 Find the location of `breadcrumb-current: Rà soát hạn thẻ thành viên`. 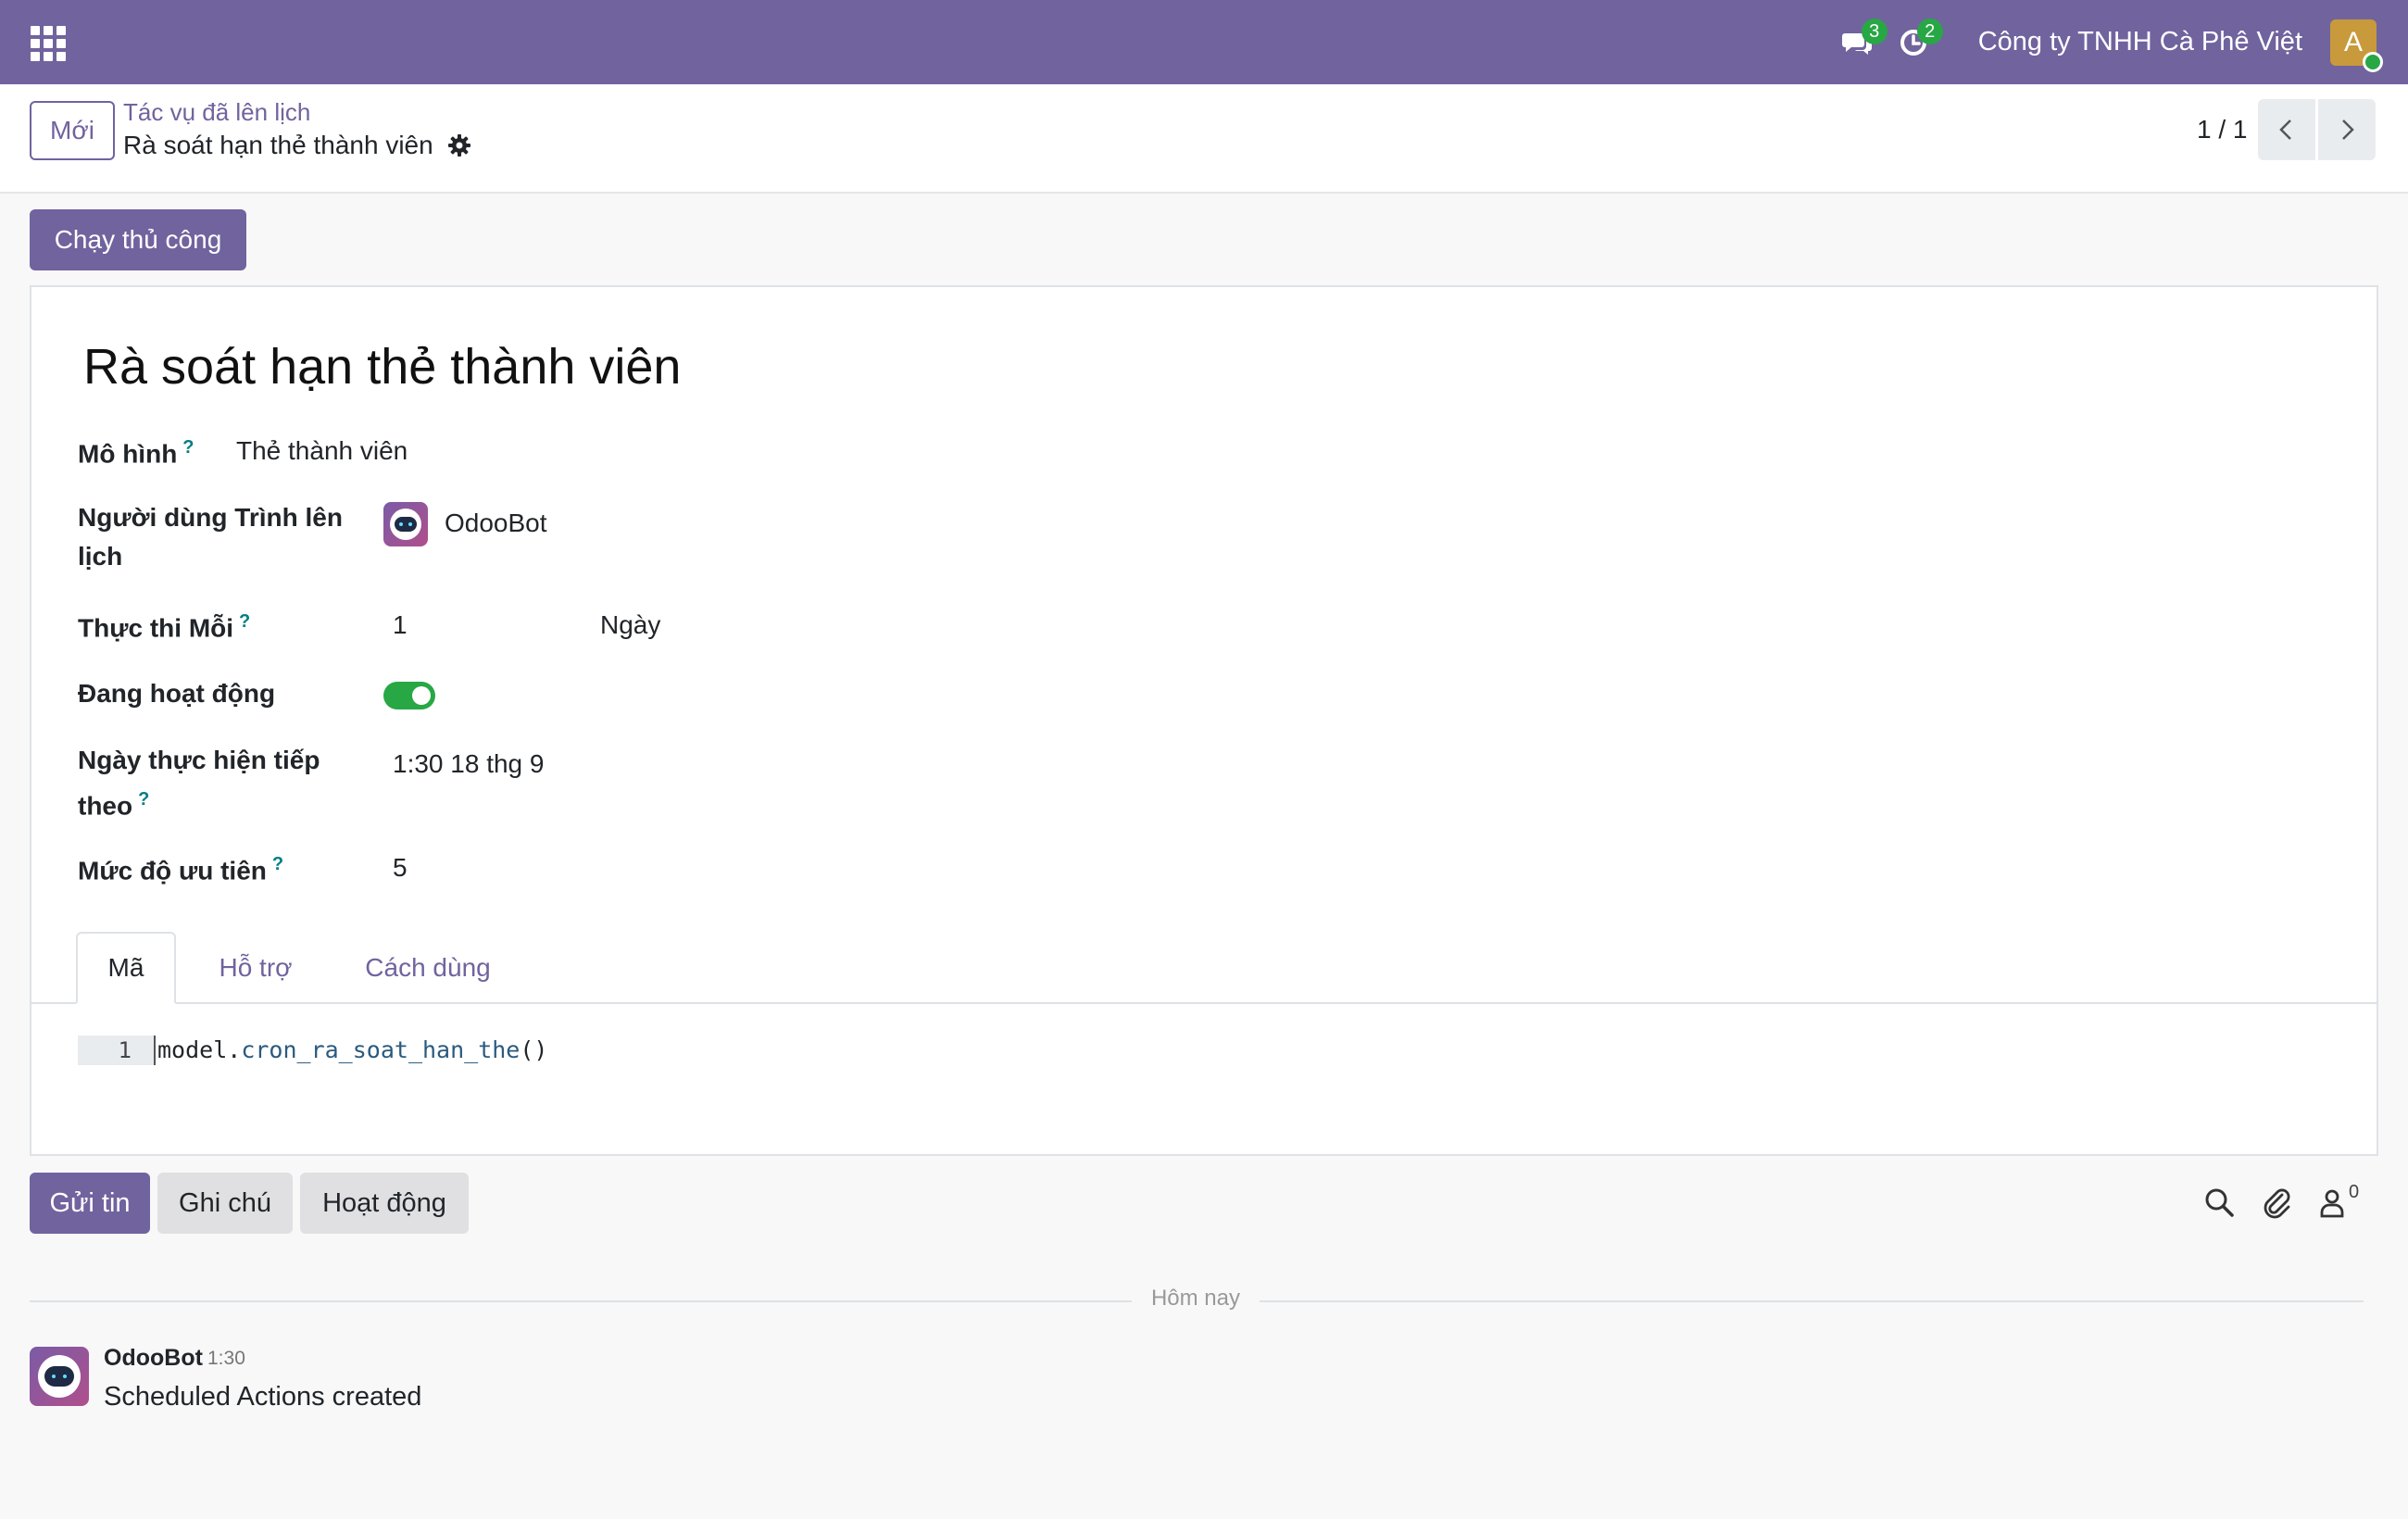

breadcrumb-current: Rà soát hạn thẻ thành viên is located at coordinates (297, 145).